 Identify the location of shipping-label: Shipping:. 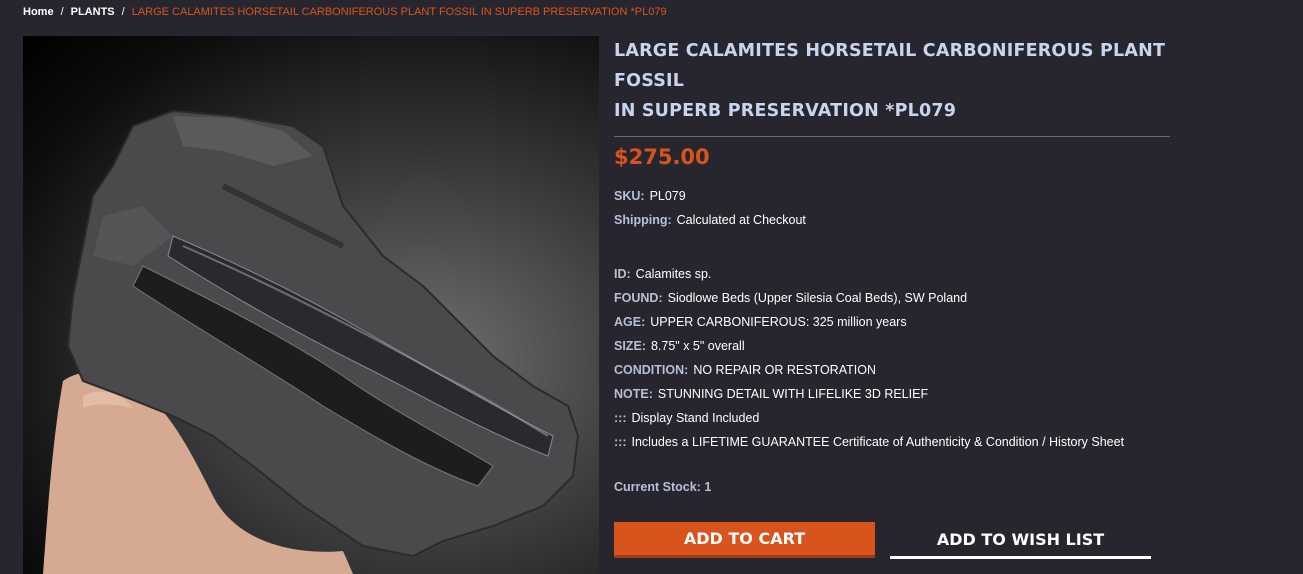
(643, 220).